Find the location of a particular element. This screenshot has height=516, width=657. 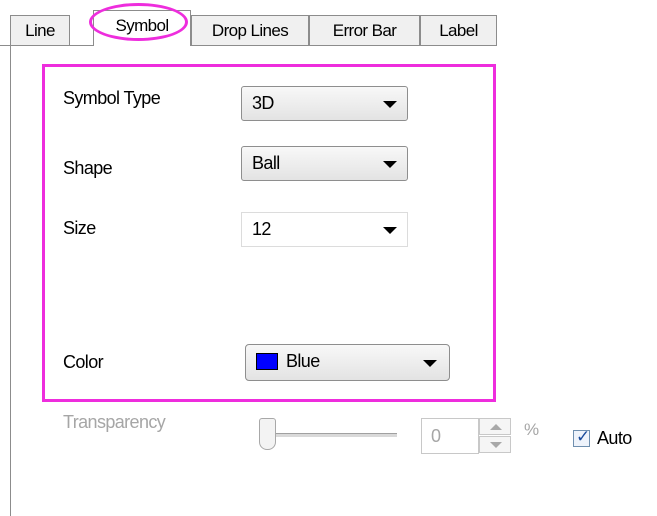

shape-label: Shape is located at coordinates (88, 168).